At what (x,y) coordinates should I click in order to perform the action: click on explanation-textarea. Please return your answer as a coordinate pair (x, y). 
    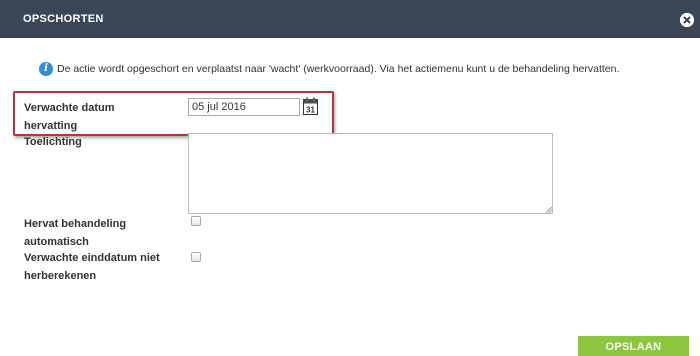
    Looking at the image, I should click on (370, 173).